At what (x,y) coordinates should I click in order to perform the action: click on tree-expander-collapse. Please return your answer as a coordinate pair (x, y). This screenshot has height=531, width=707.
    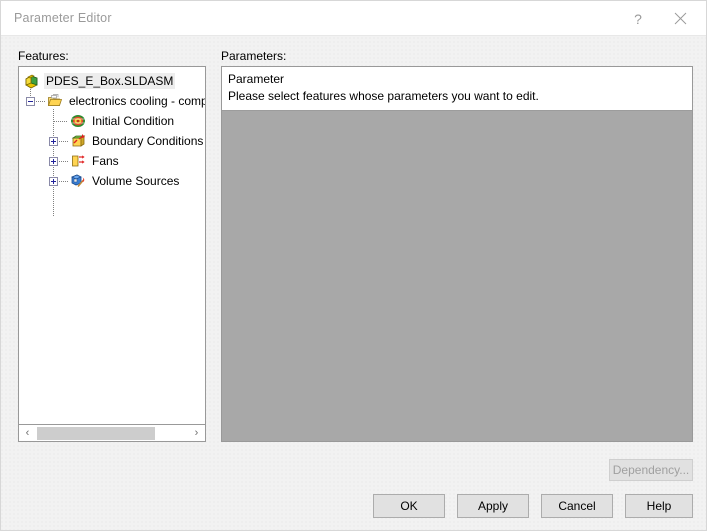
    Looking at the image, I should click on (30, 101).